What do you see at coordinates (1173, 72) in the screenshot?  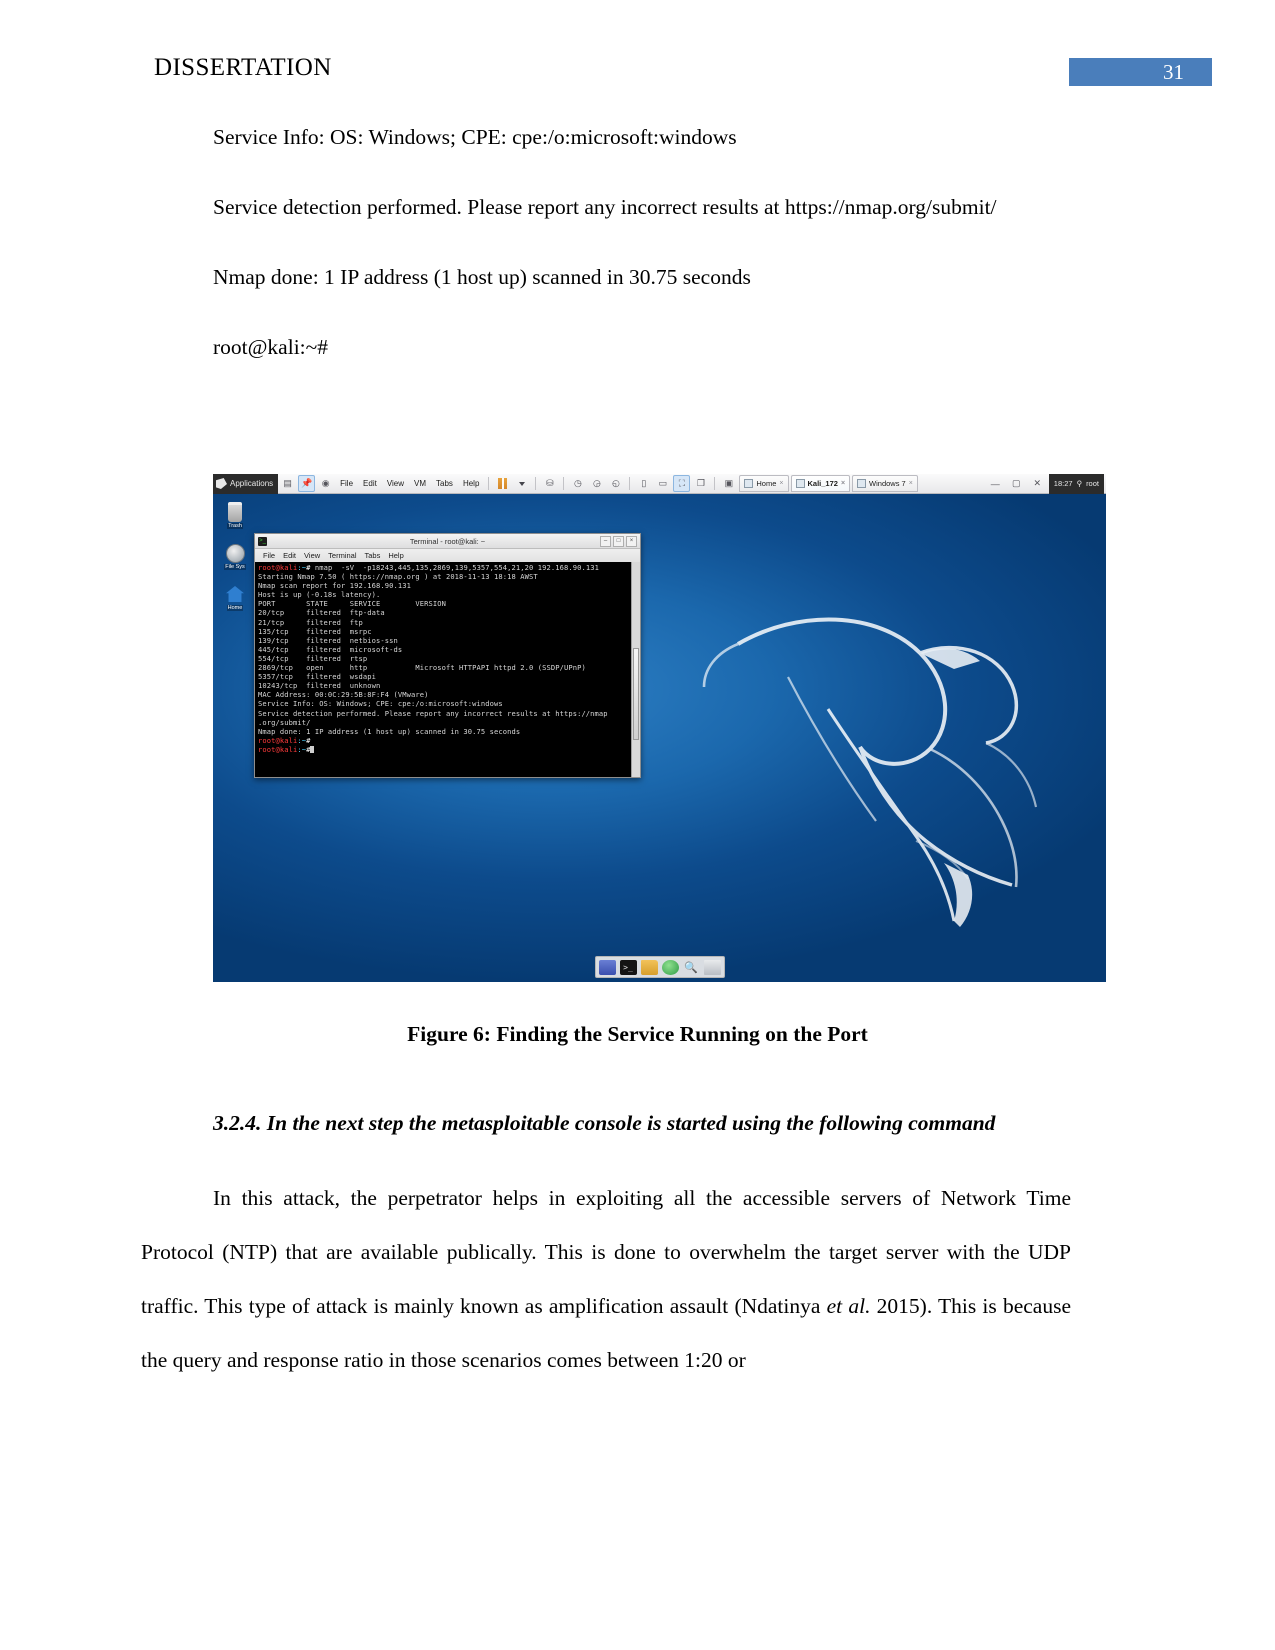 I see `page-number: 31` at bounding box center [1173, 72].